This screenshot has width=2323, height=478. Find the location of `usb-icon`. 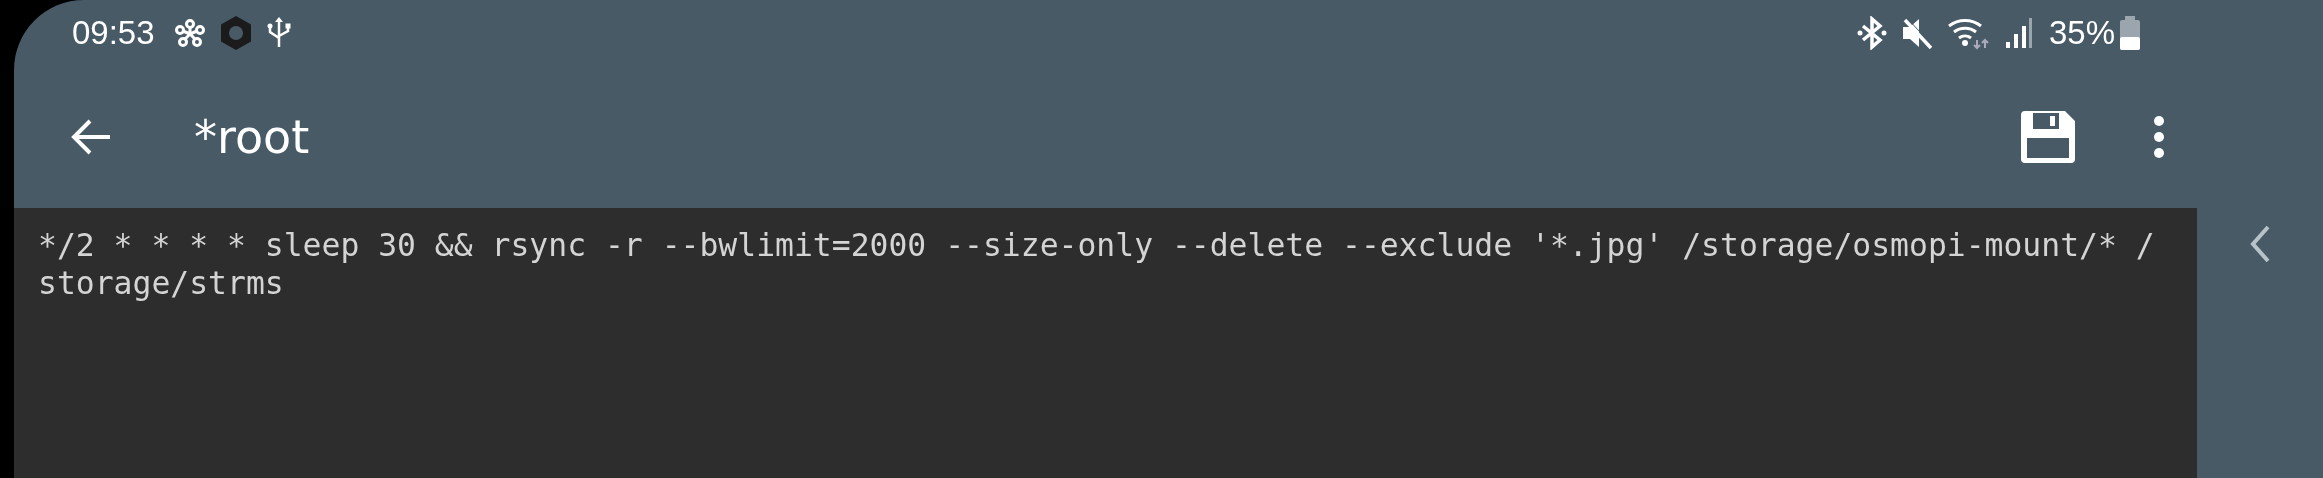

usb-icon is located at coordinates (278, 33).